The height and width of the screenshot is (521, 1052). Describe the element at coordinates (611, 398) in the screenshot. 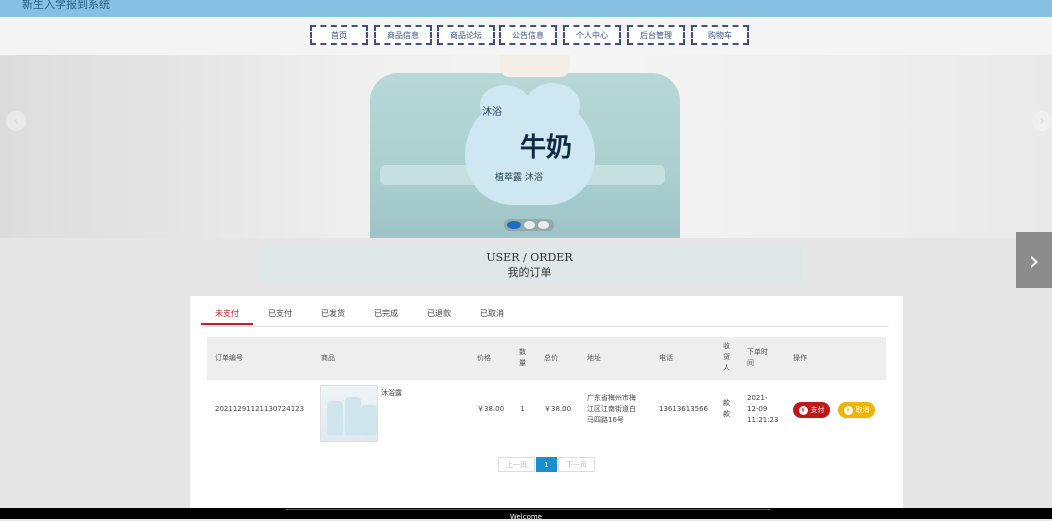

I see `address-line: 广东省梅州市梅` at that location.